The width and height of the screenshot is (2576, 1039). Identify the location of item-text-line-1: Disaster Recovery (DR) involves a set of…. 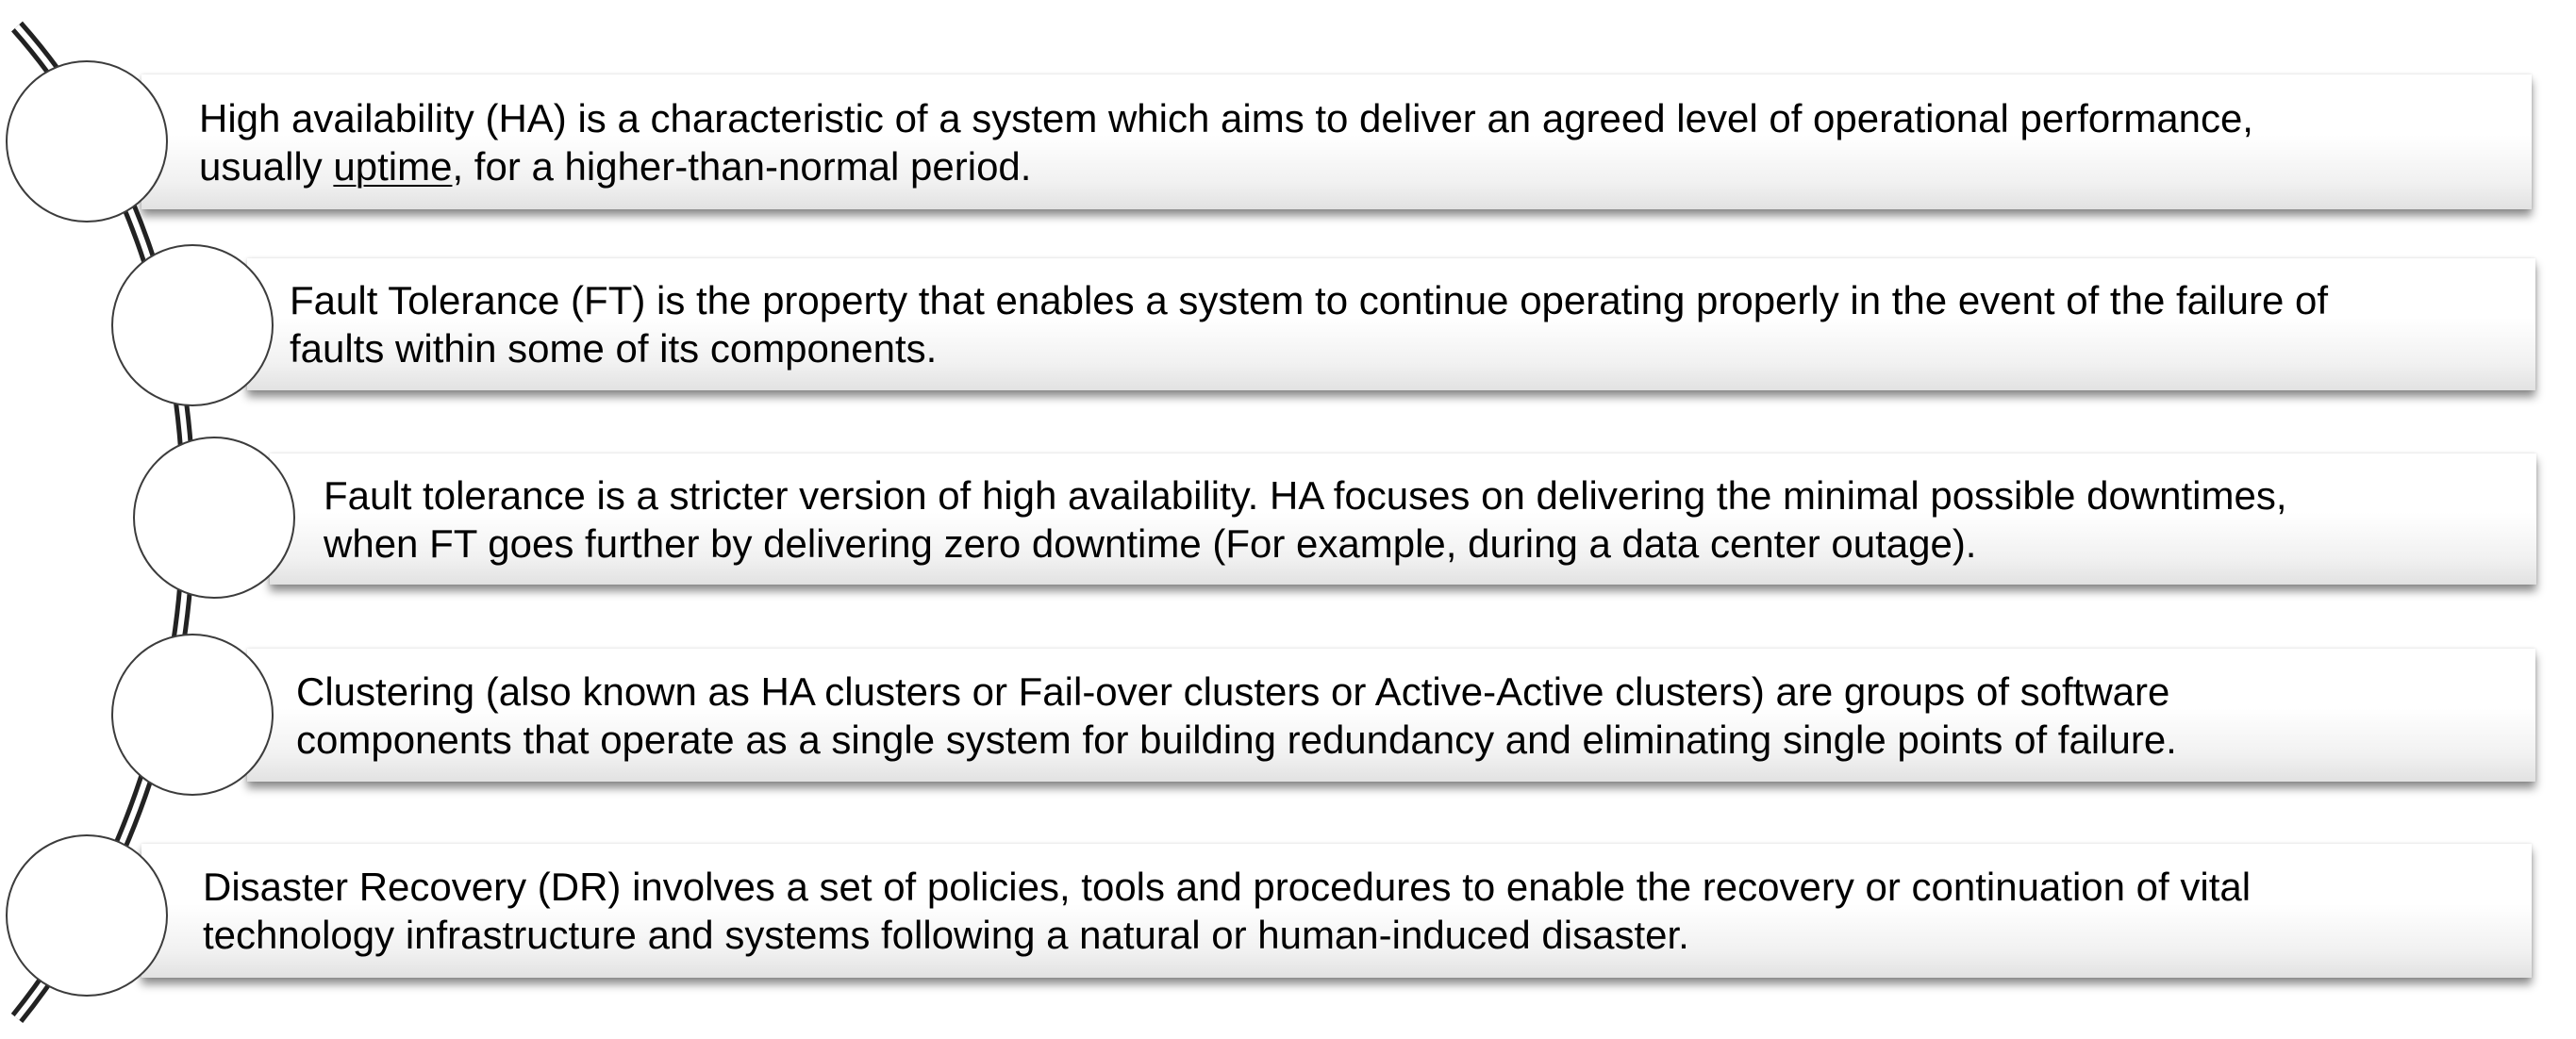
(1227, 887).